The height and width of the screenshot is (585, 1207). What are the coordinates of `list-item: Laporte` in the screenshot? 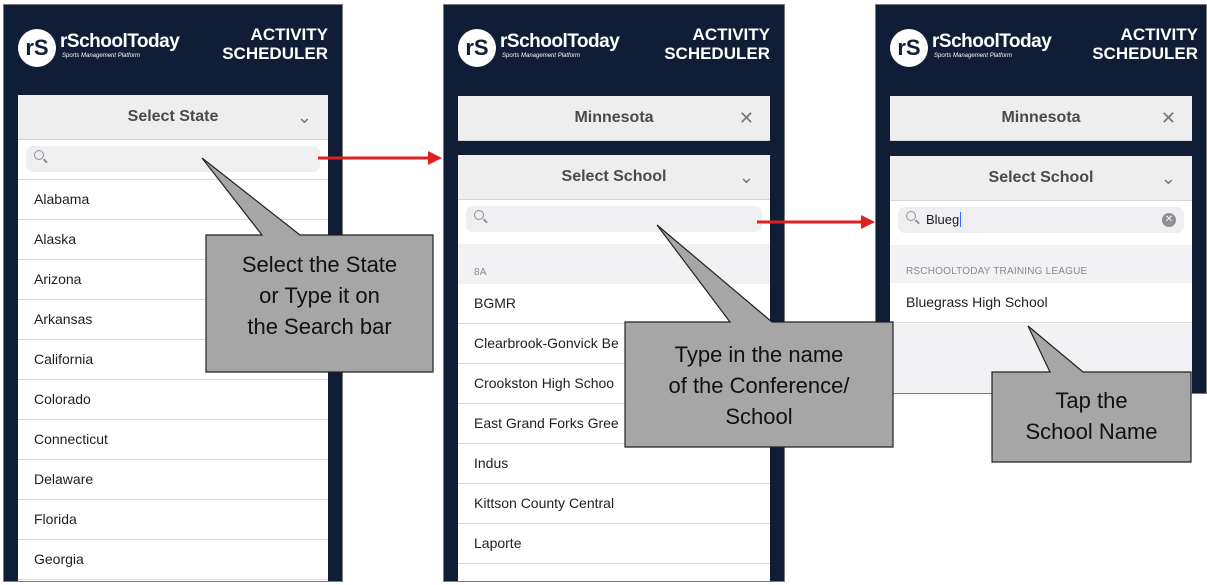 It's located at (614, 544).